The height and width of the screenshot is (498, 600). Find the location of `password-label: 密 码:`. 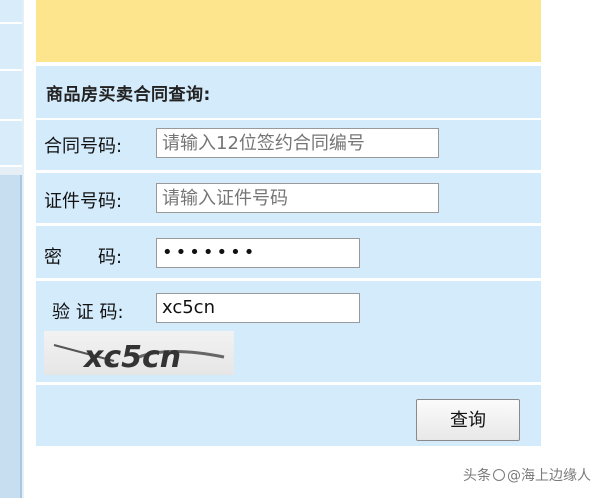

password-label: 密 码: is located at coordinates (83, 257).